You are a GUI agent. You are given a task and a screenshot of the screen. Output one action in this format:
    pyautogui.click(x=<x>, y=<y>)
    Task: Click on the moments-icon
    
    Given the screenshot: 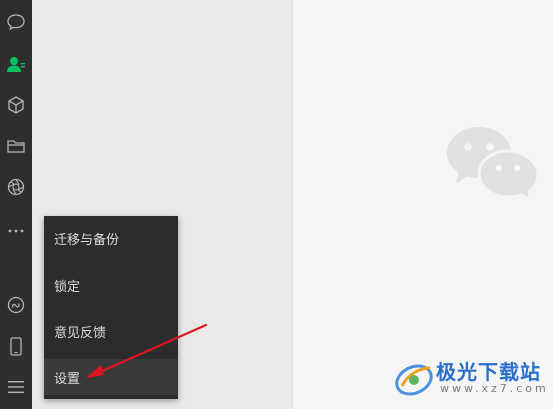 What is the action you would take?
    pyautogui.click(x=16, y=187)
    